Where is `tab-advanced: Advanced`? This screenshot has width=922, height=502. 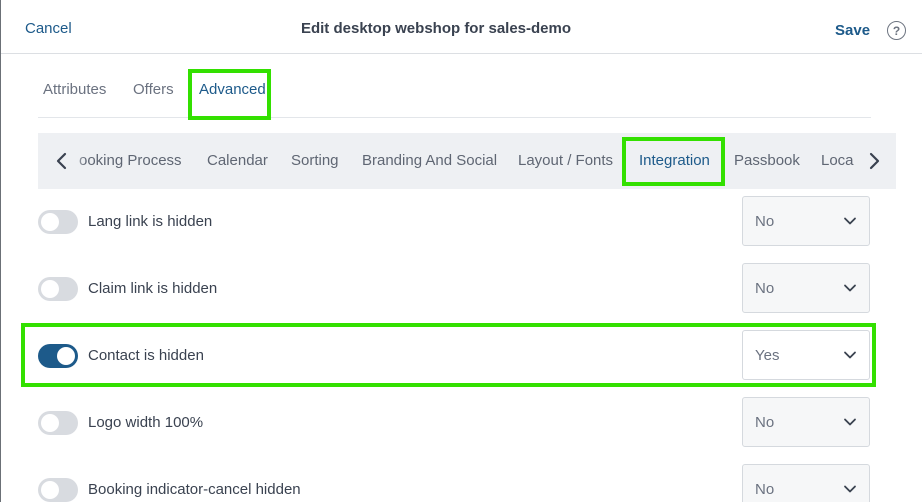 tab-advanced: Advanced is located at coordinates (232, 89).